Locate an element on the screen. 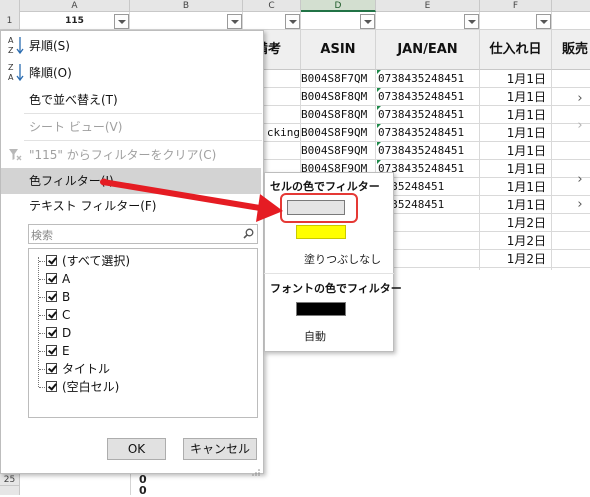 The image size is (590, 497). column-letter: A is located at coordinates (74, 6).